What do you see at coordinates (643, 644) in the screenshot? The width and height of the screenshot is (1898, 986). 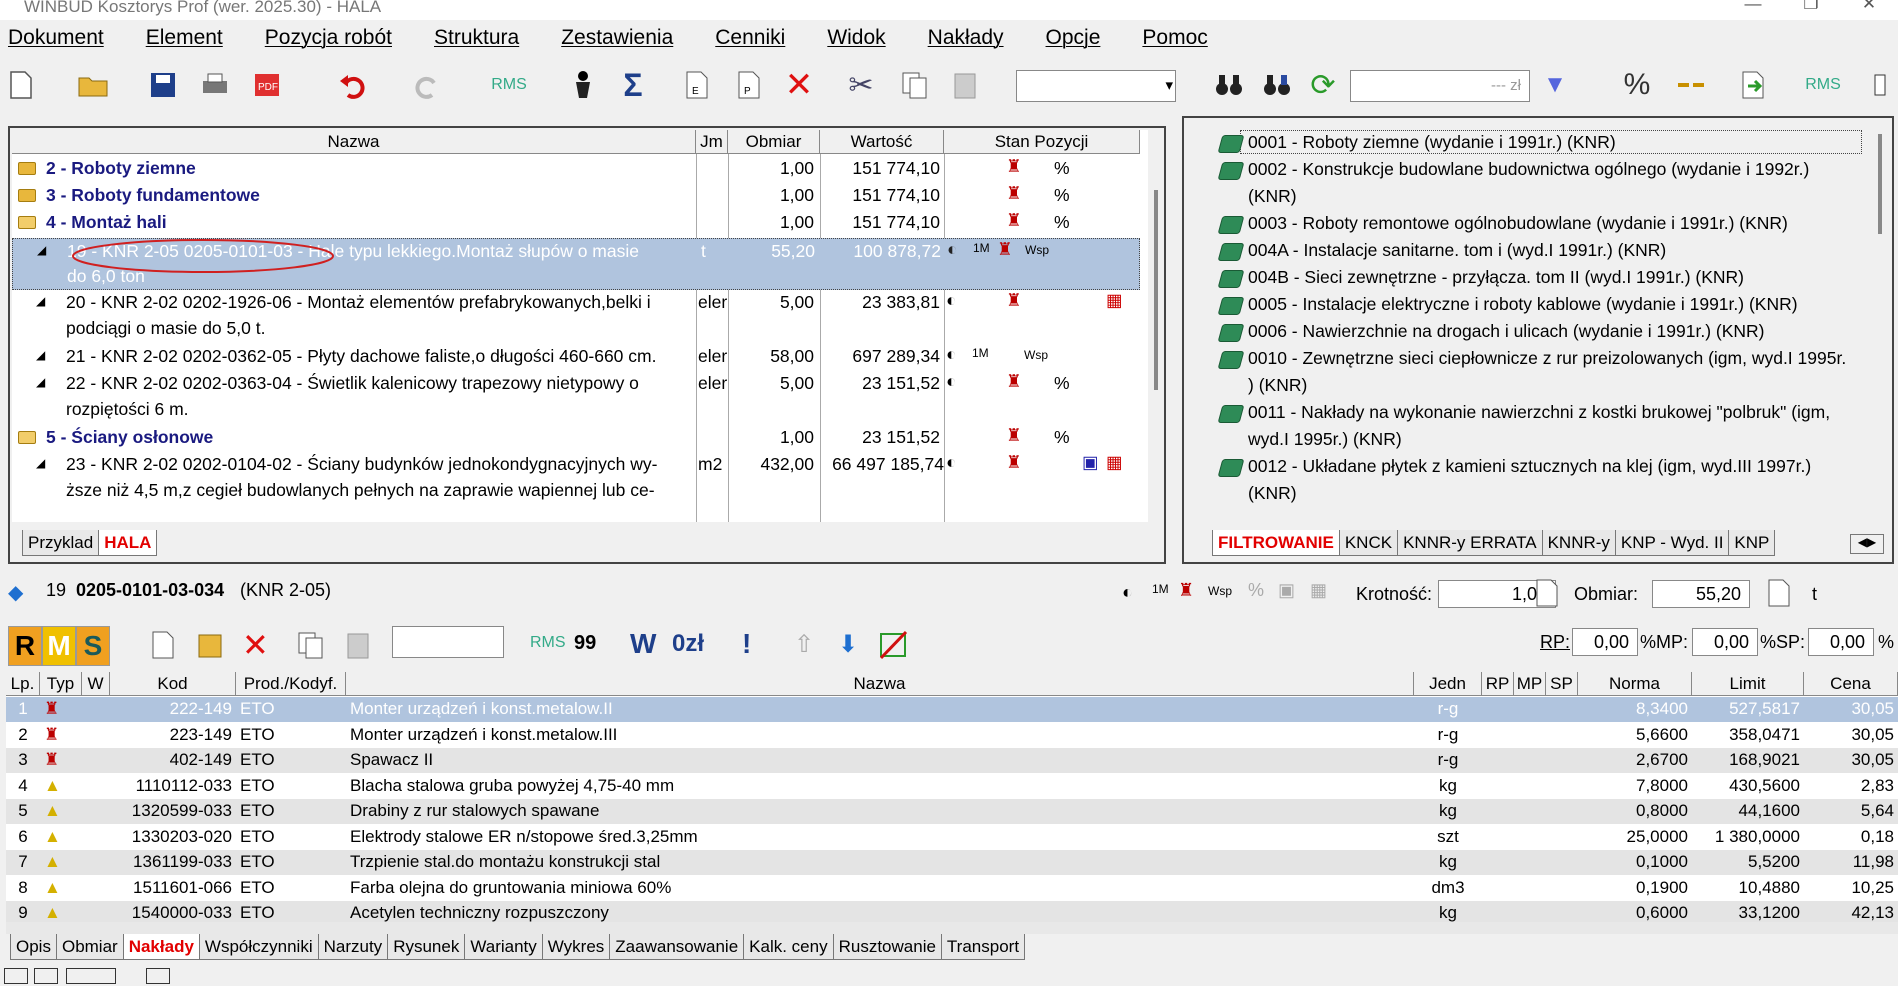 I see `w-icon: W` at bounding box center [643, 644].